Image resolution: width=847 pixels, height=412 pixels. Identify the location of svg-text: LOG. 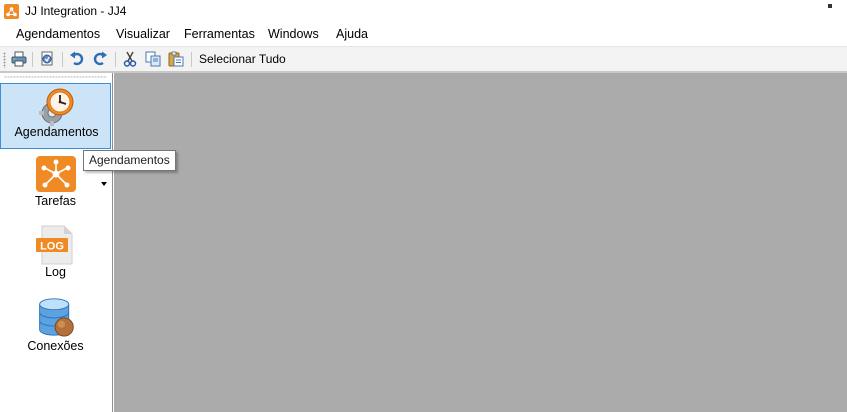
(52, 247).